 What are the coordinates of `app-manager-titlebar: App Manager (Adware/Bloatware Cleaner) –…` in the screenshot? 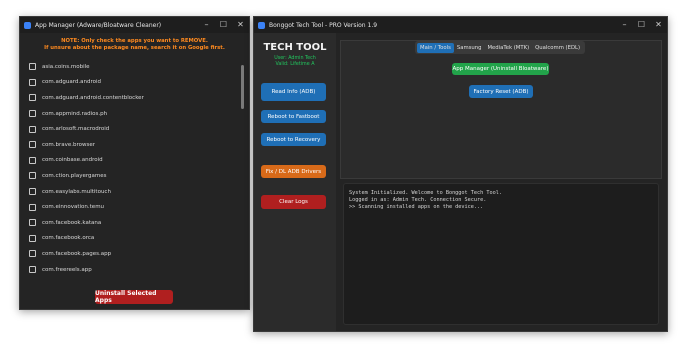 It's located at (134, 25).